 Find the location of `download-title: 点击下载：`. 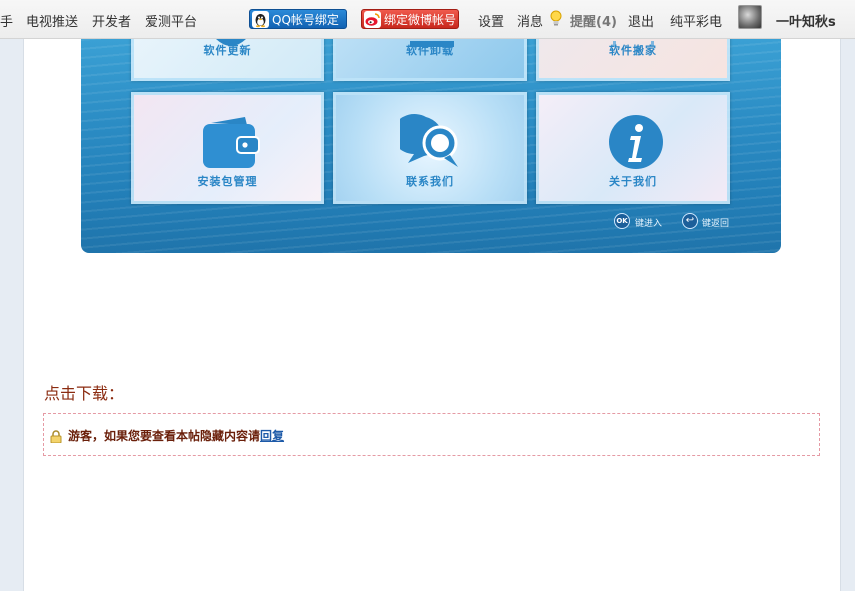

download-title: 点击下载： is located at coordinates (84, 393).